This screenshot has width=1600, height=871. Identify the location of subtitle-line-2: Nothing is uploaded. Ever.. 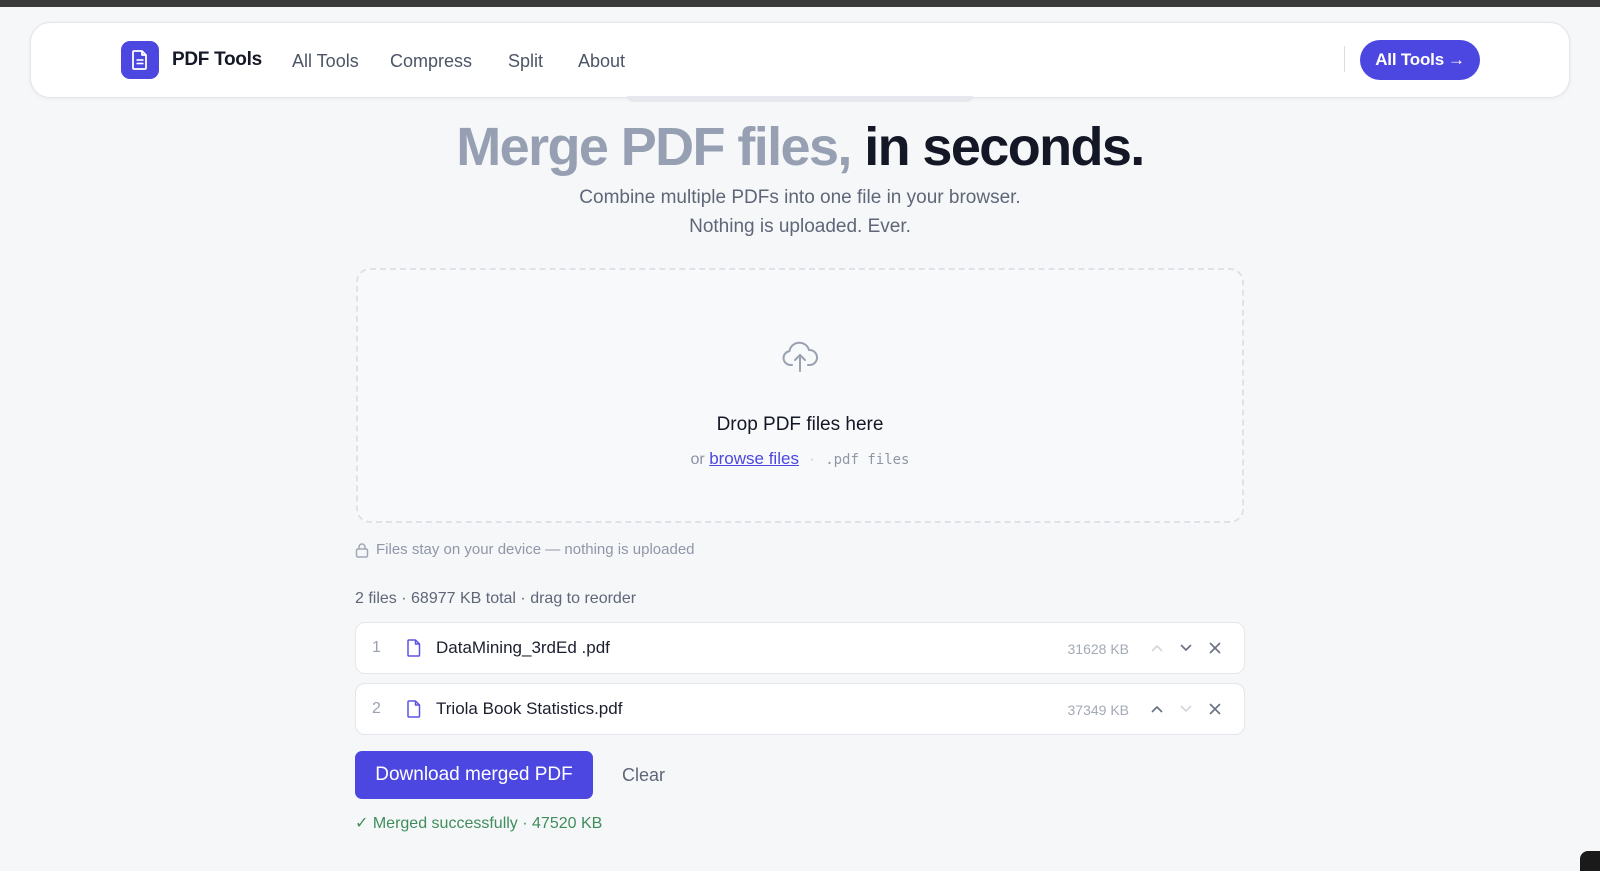
(800, 226).